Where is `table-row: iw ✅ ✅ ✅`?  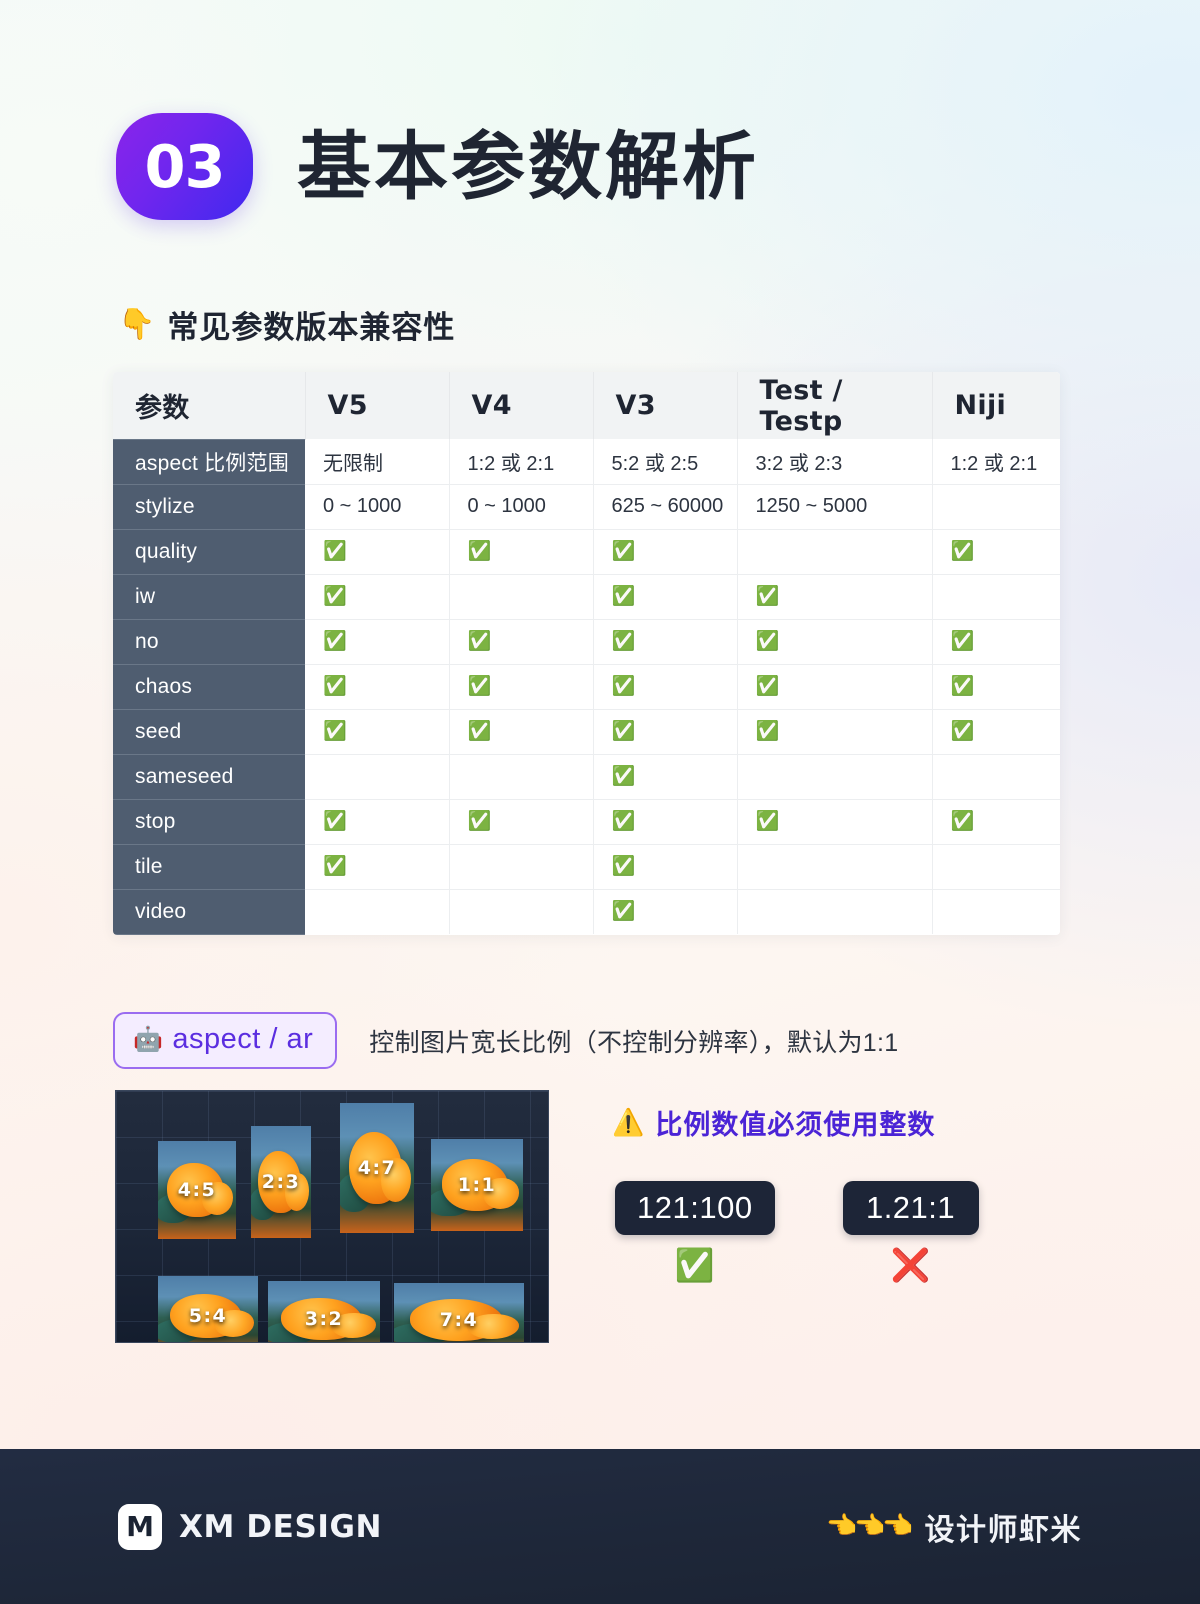 table-row: iw ✅ ✅ ✅ is located at coordinates (586, 597).